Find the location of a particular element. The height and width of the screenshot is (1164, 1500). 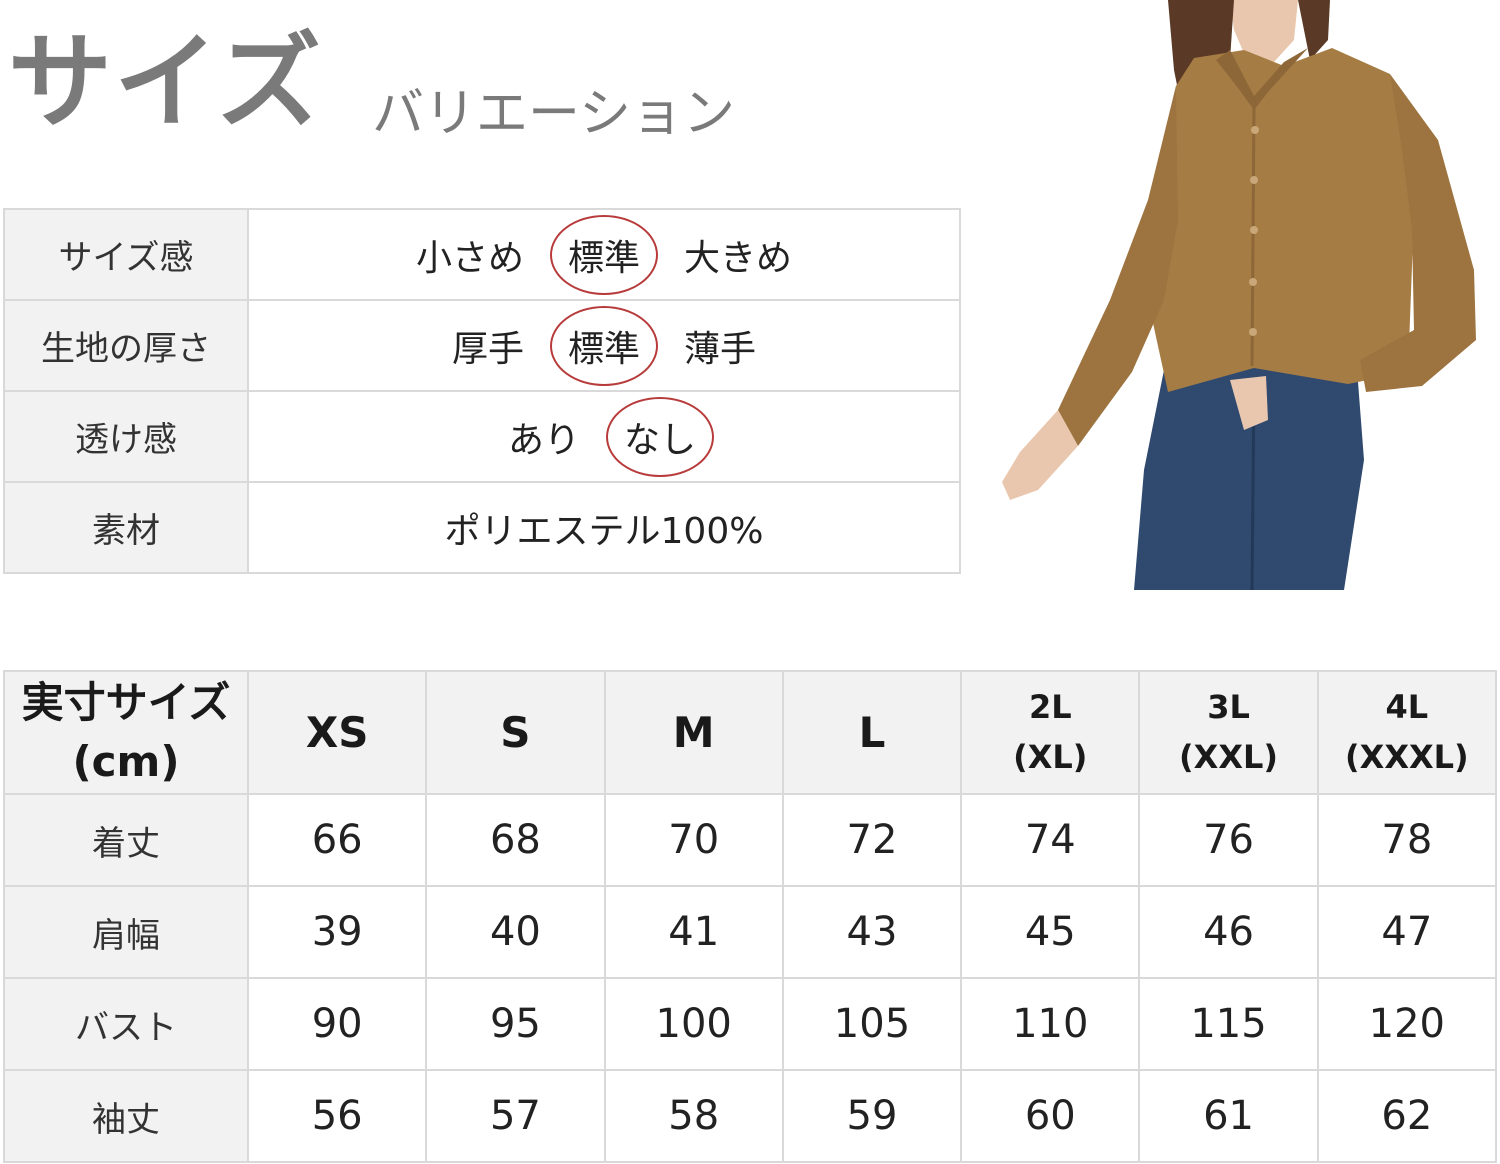

size-row-shoulder: 肩幅 39 40 41 43 45 46 47 is located at coordinates (750, 932).